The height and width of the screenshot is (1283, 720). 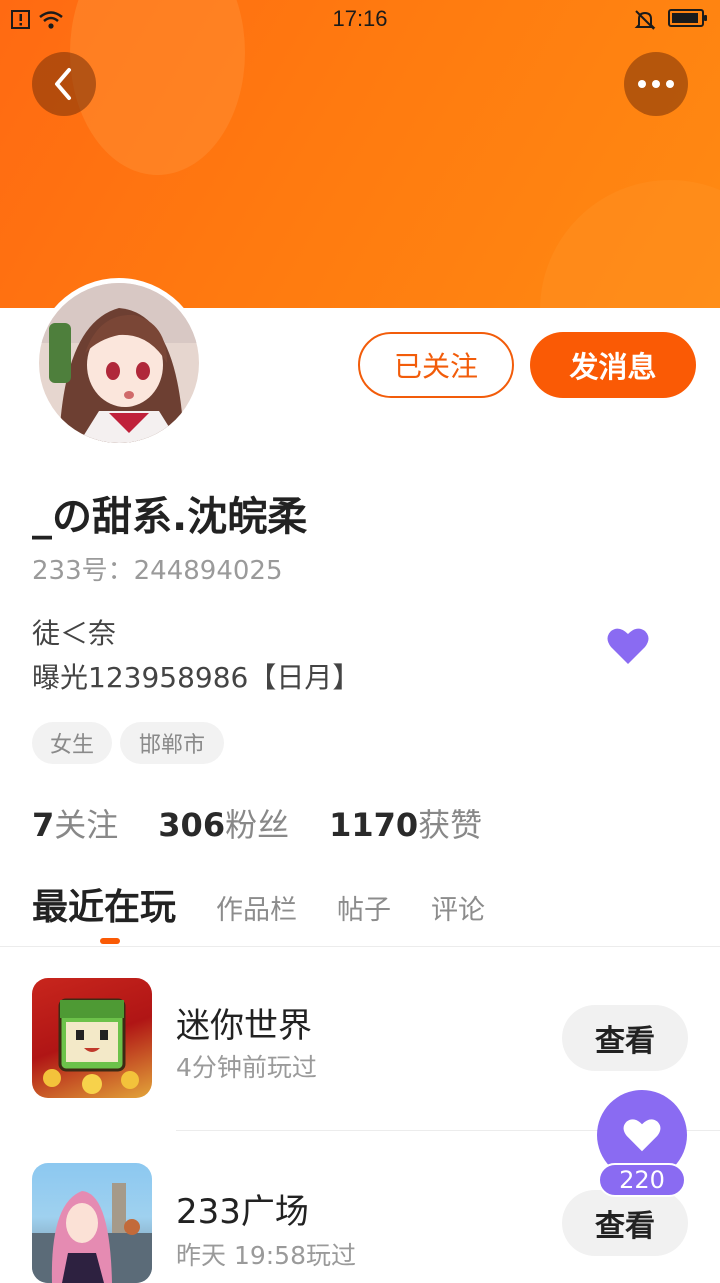 I want to click on tab-recently-played: 最近在玩, so click(x=104, y=904).